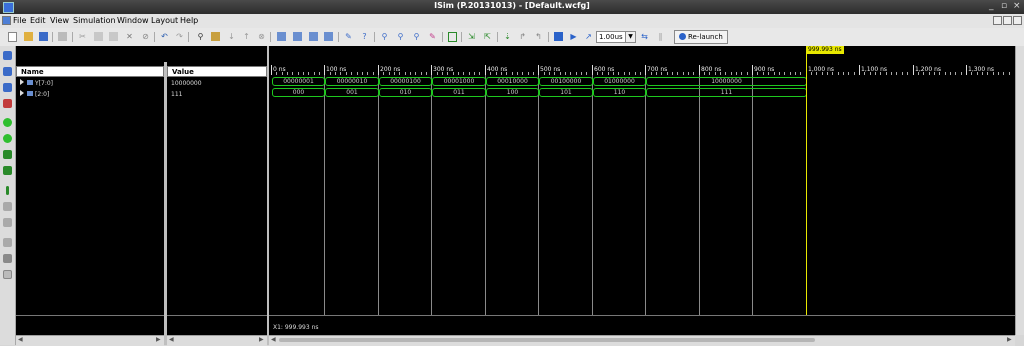 The image size is (1024, 346). What do you see at coordinates (726, 81) in the screenshot?
I see `signal_y-value-segment: 10000000` at bounding box center [726, 81].